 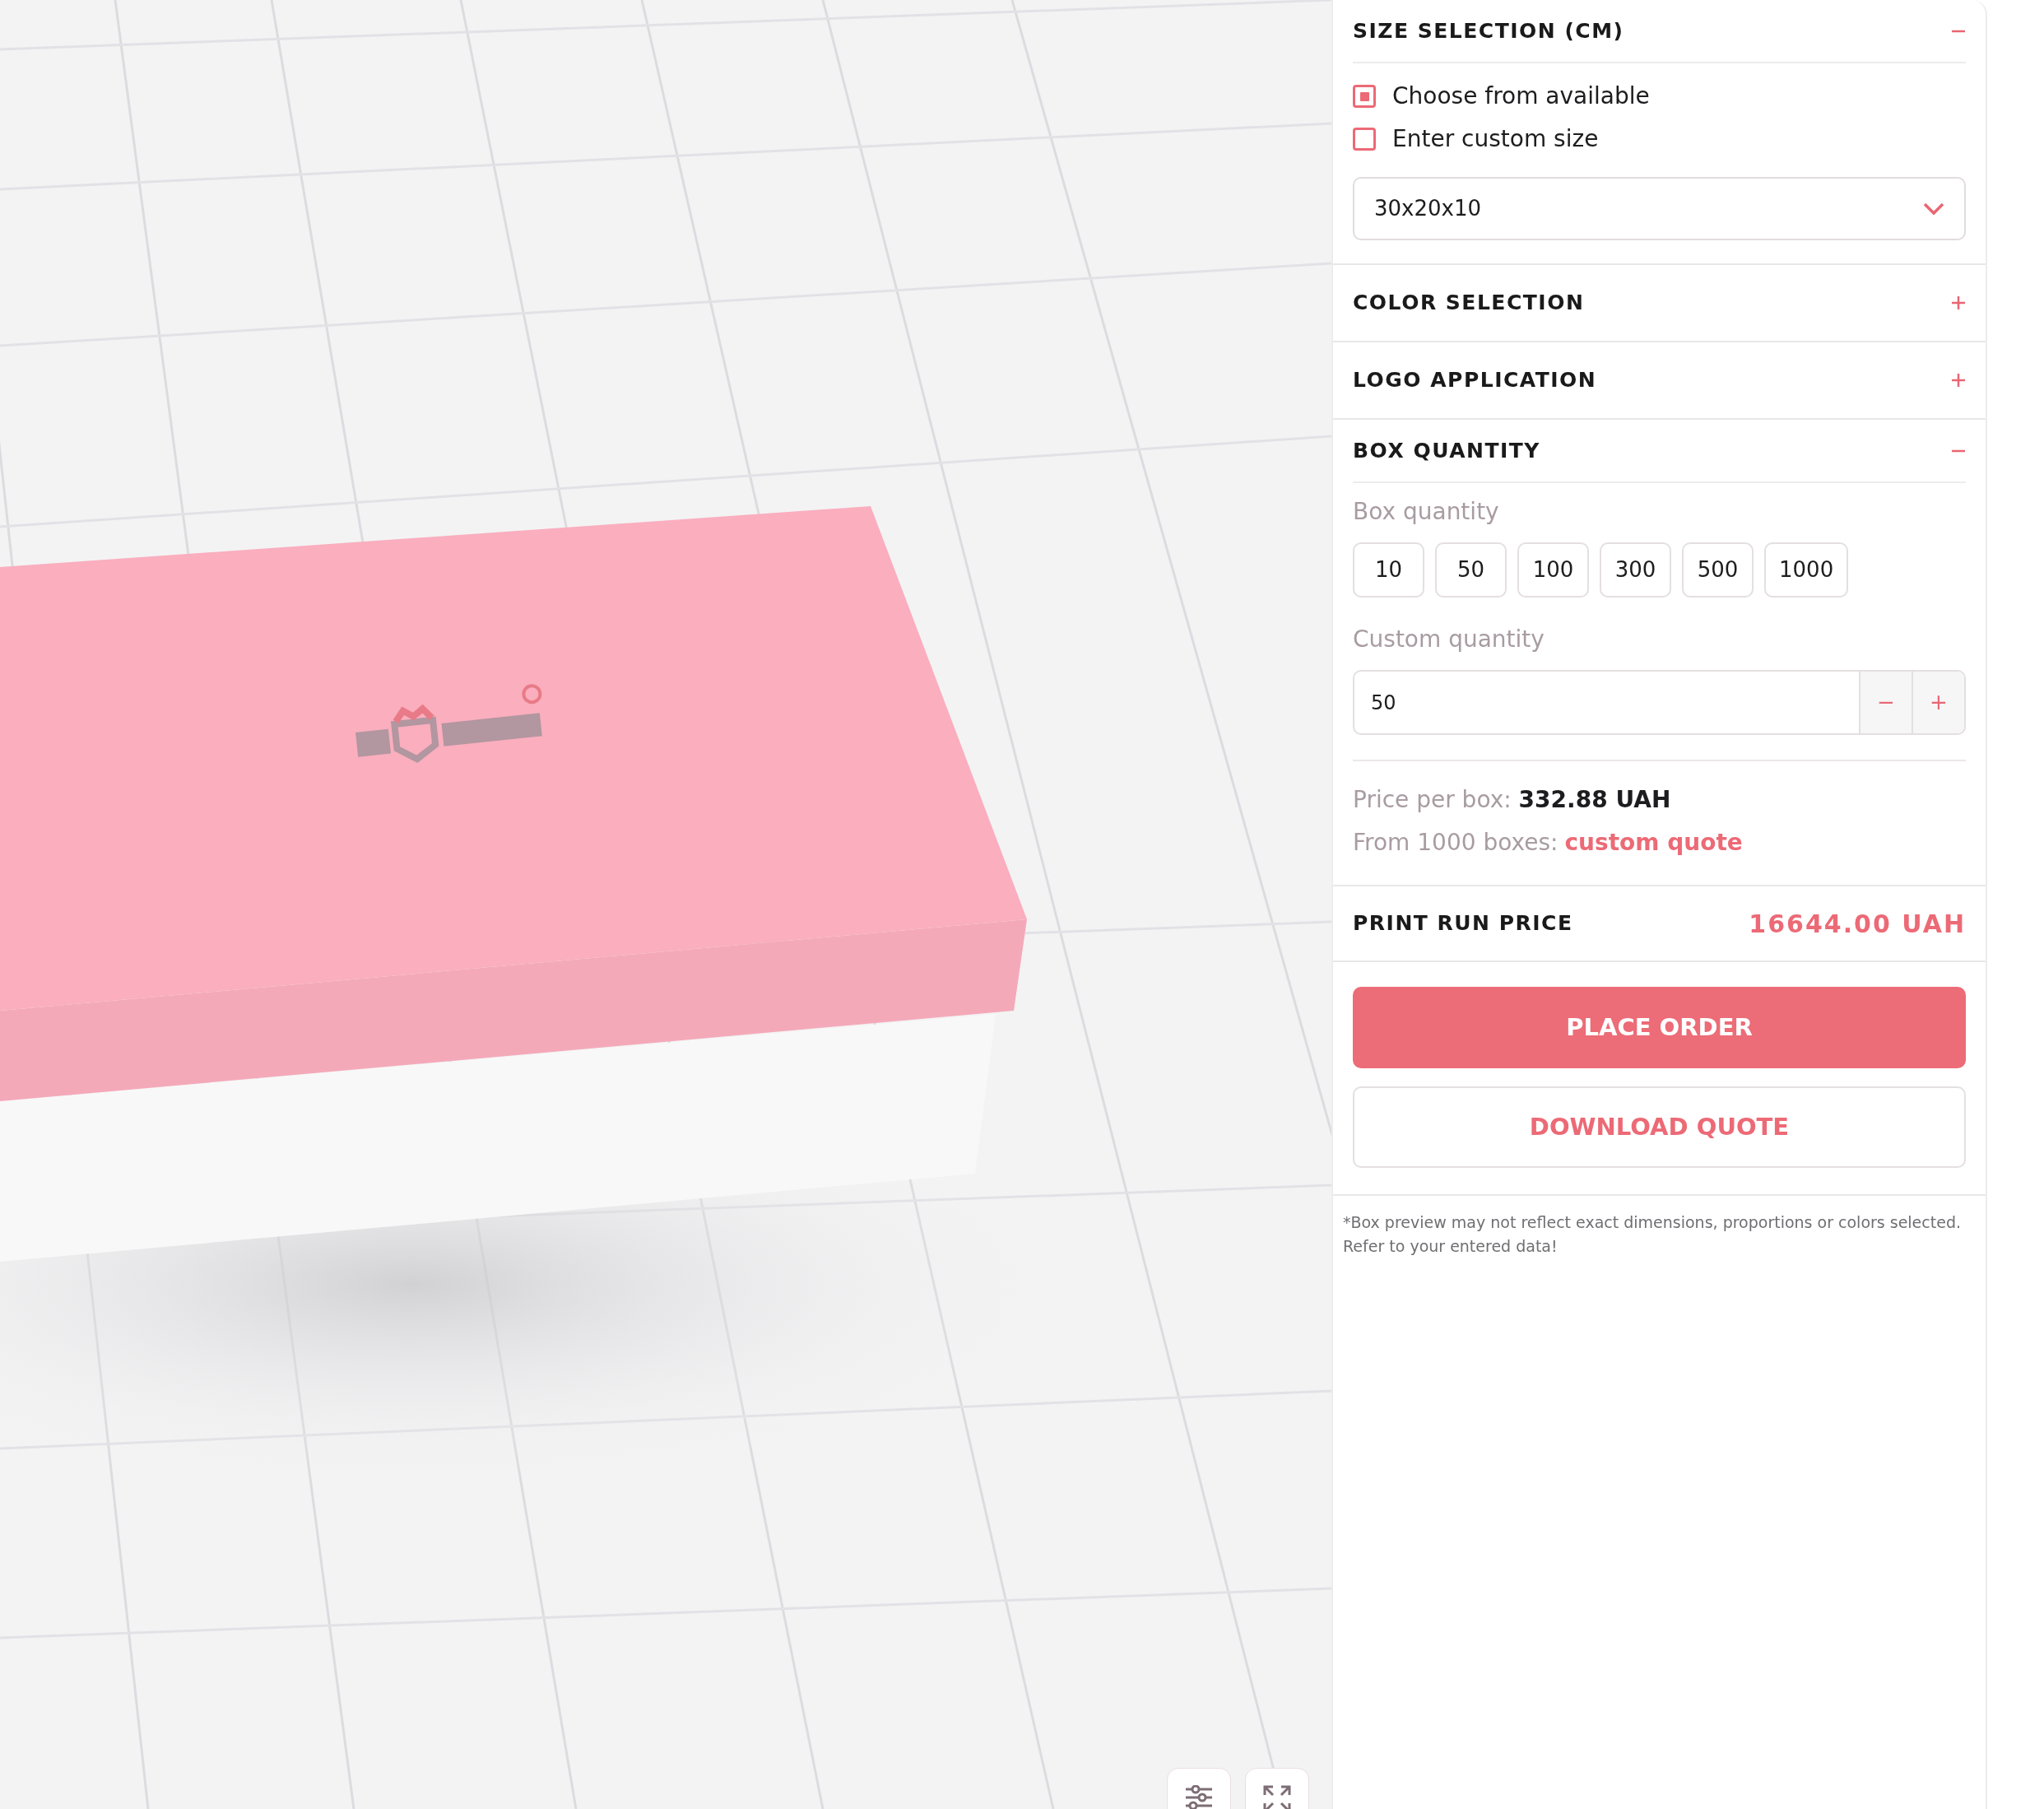 I want to click on dropdown-value: 30x20x10, so click(x=1428, y=208).